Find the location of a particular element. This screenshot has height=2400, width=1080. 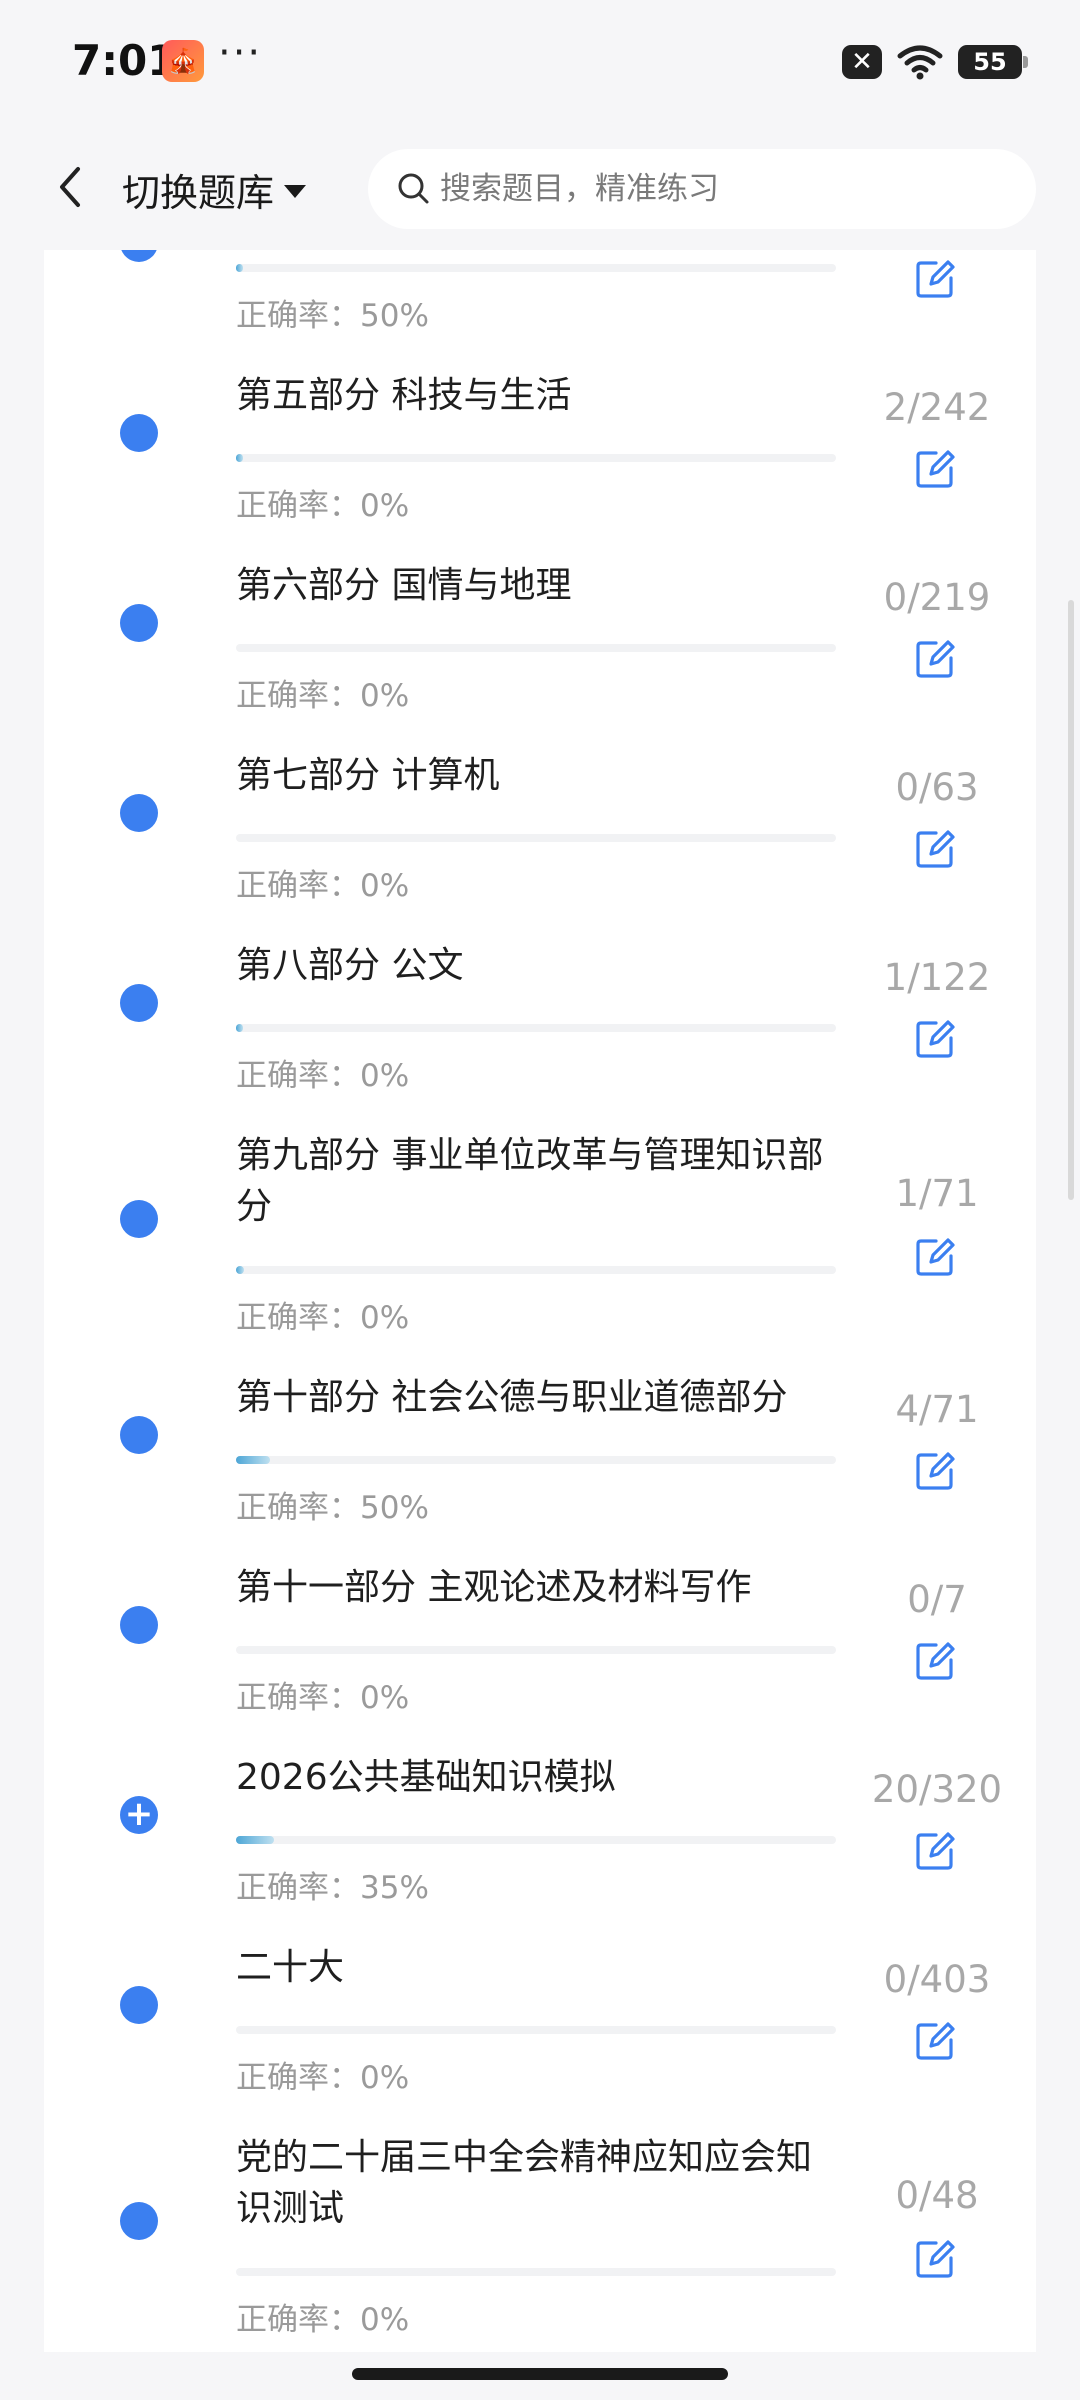

question-count: 0/403 is located at coordinates (937, 1979).